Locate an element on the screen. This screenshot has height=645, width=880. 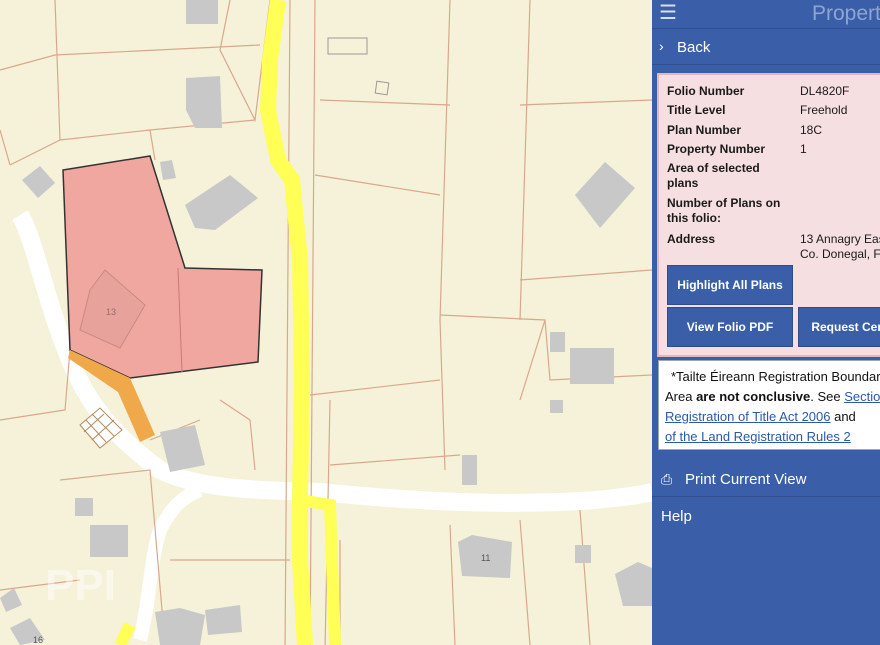
land-registration-rules-link: of the Land Registration Rules 2 is located at coordinates (758, 436).